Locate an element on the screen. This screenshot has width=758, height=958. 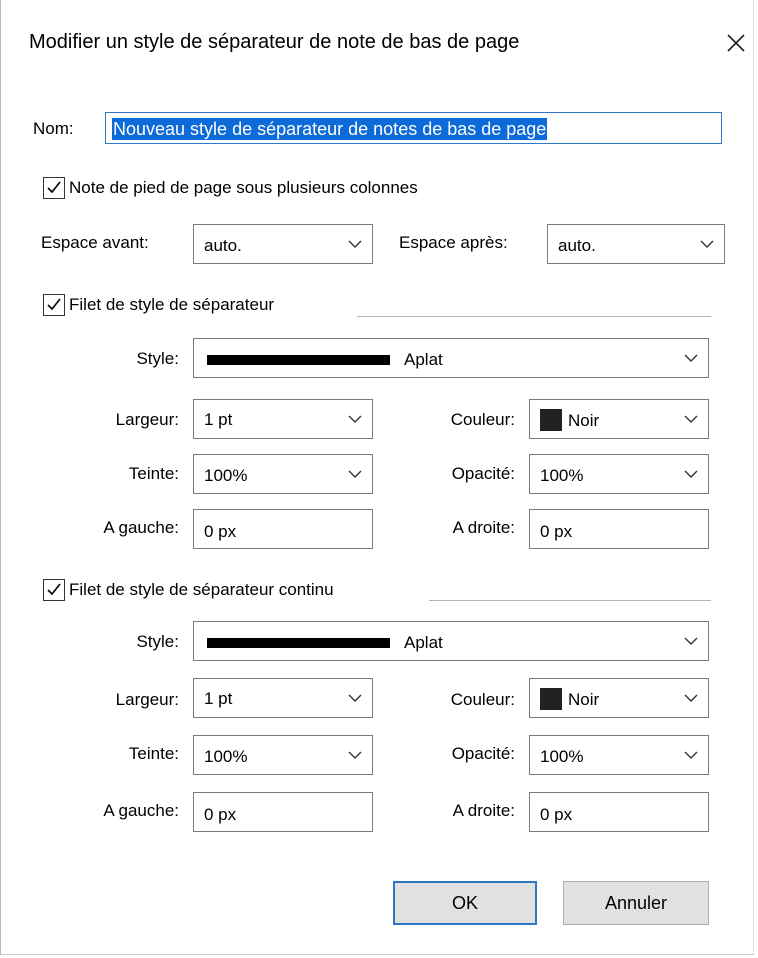
separator-left-value: 0 px is located at coordinates (220, 531).